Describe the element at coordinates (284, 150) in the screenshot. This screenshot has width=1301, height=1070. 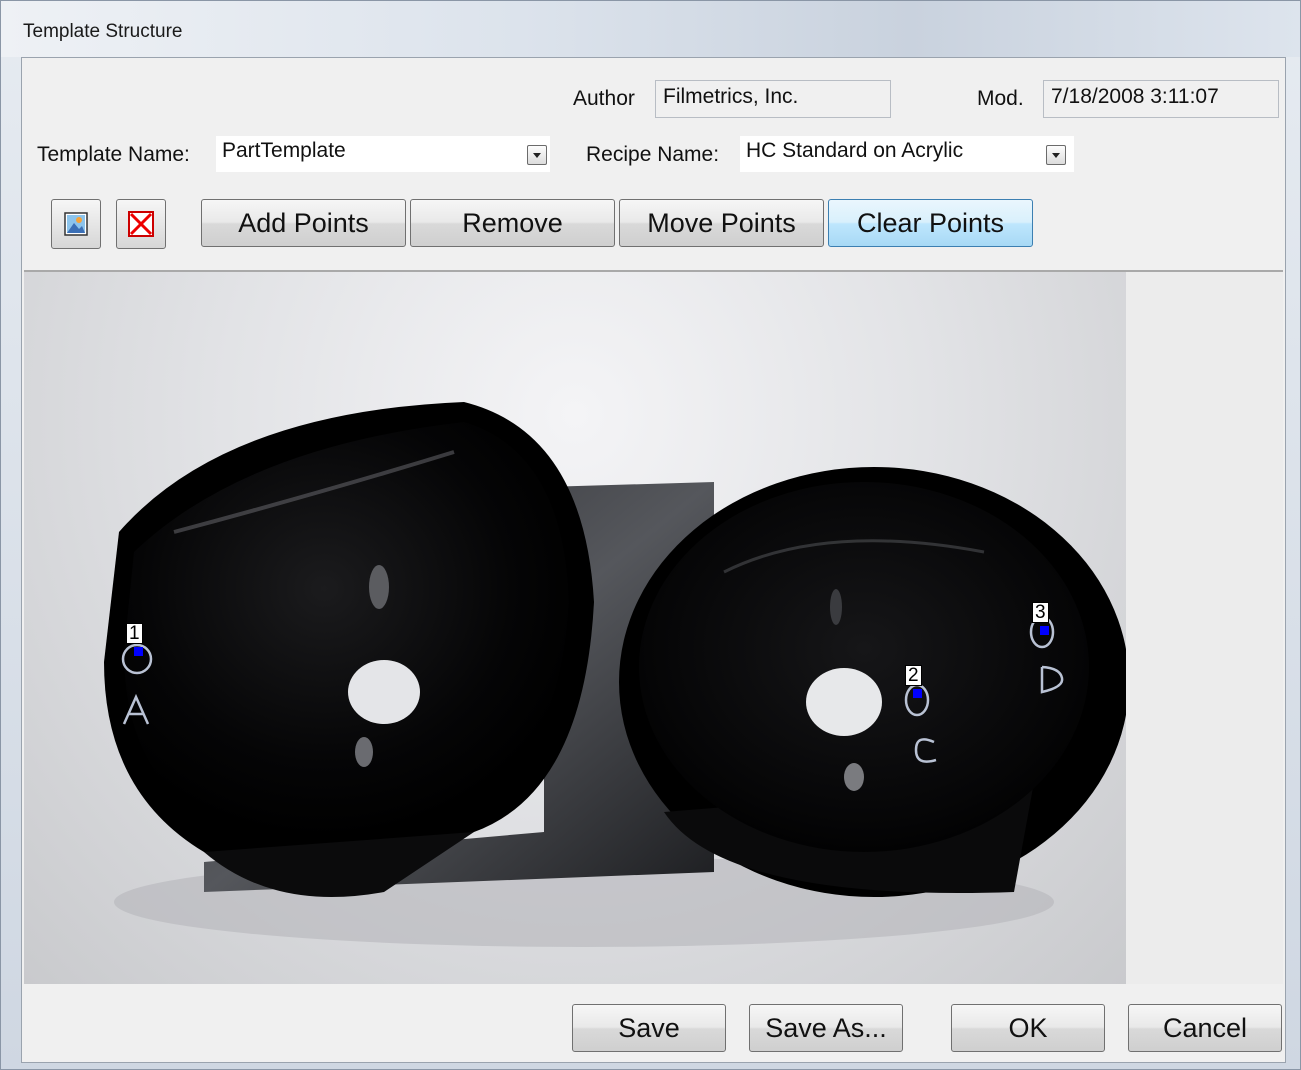
I see `template-name-value: PartTemplate` at that location.